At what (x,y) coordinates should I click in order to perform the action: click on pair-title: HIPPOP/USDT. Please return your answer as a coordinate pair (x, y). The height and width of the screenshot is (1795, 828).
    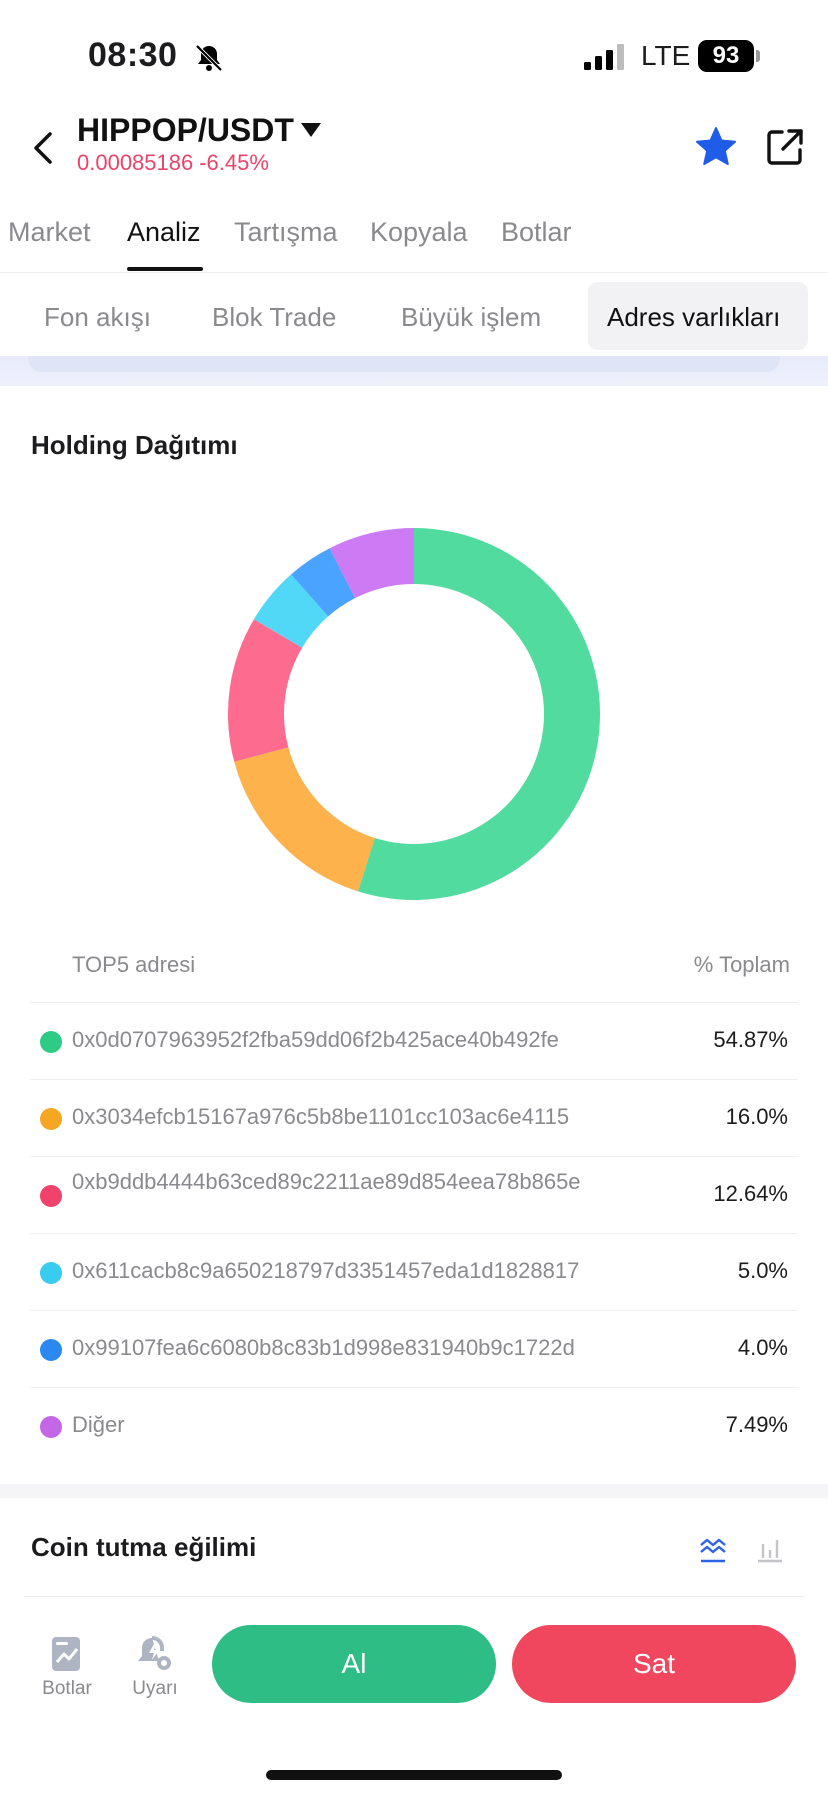
    Looking at the image, I should click on (185, 130).